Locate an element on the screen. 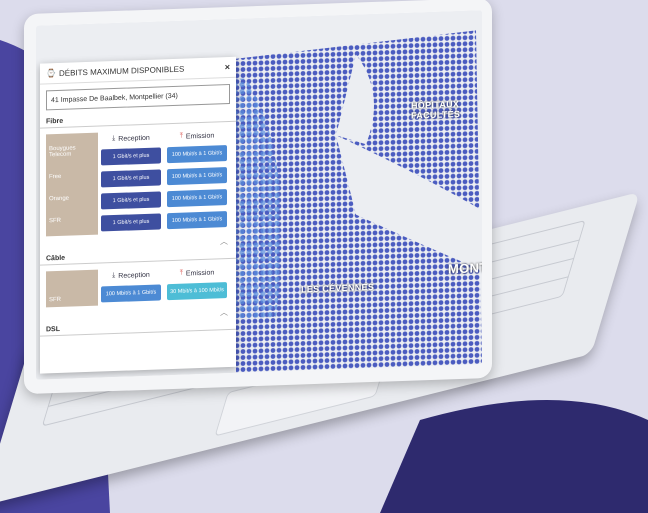 This screenshot has height=513, width=648. operator-label: Bouygues Telecom is located at coordinates (62, 152).